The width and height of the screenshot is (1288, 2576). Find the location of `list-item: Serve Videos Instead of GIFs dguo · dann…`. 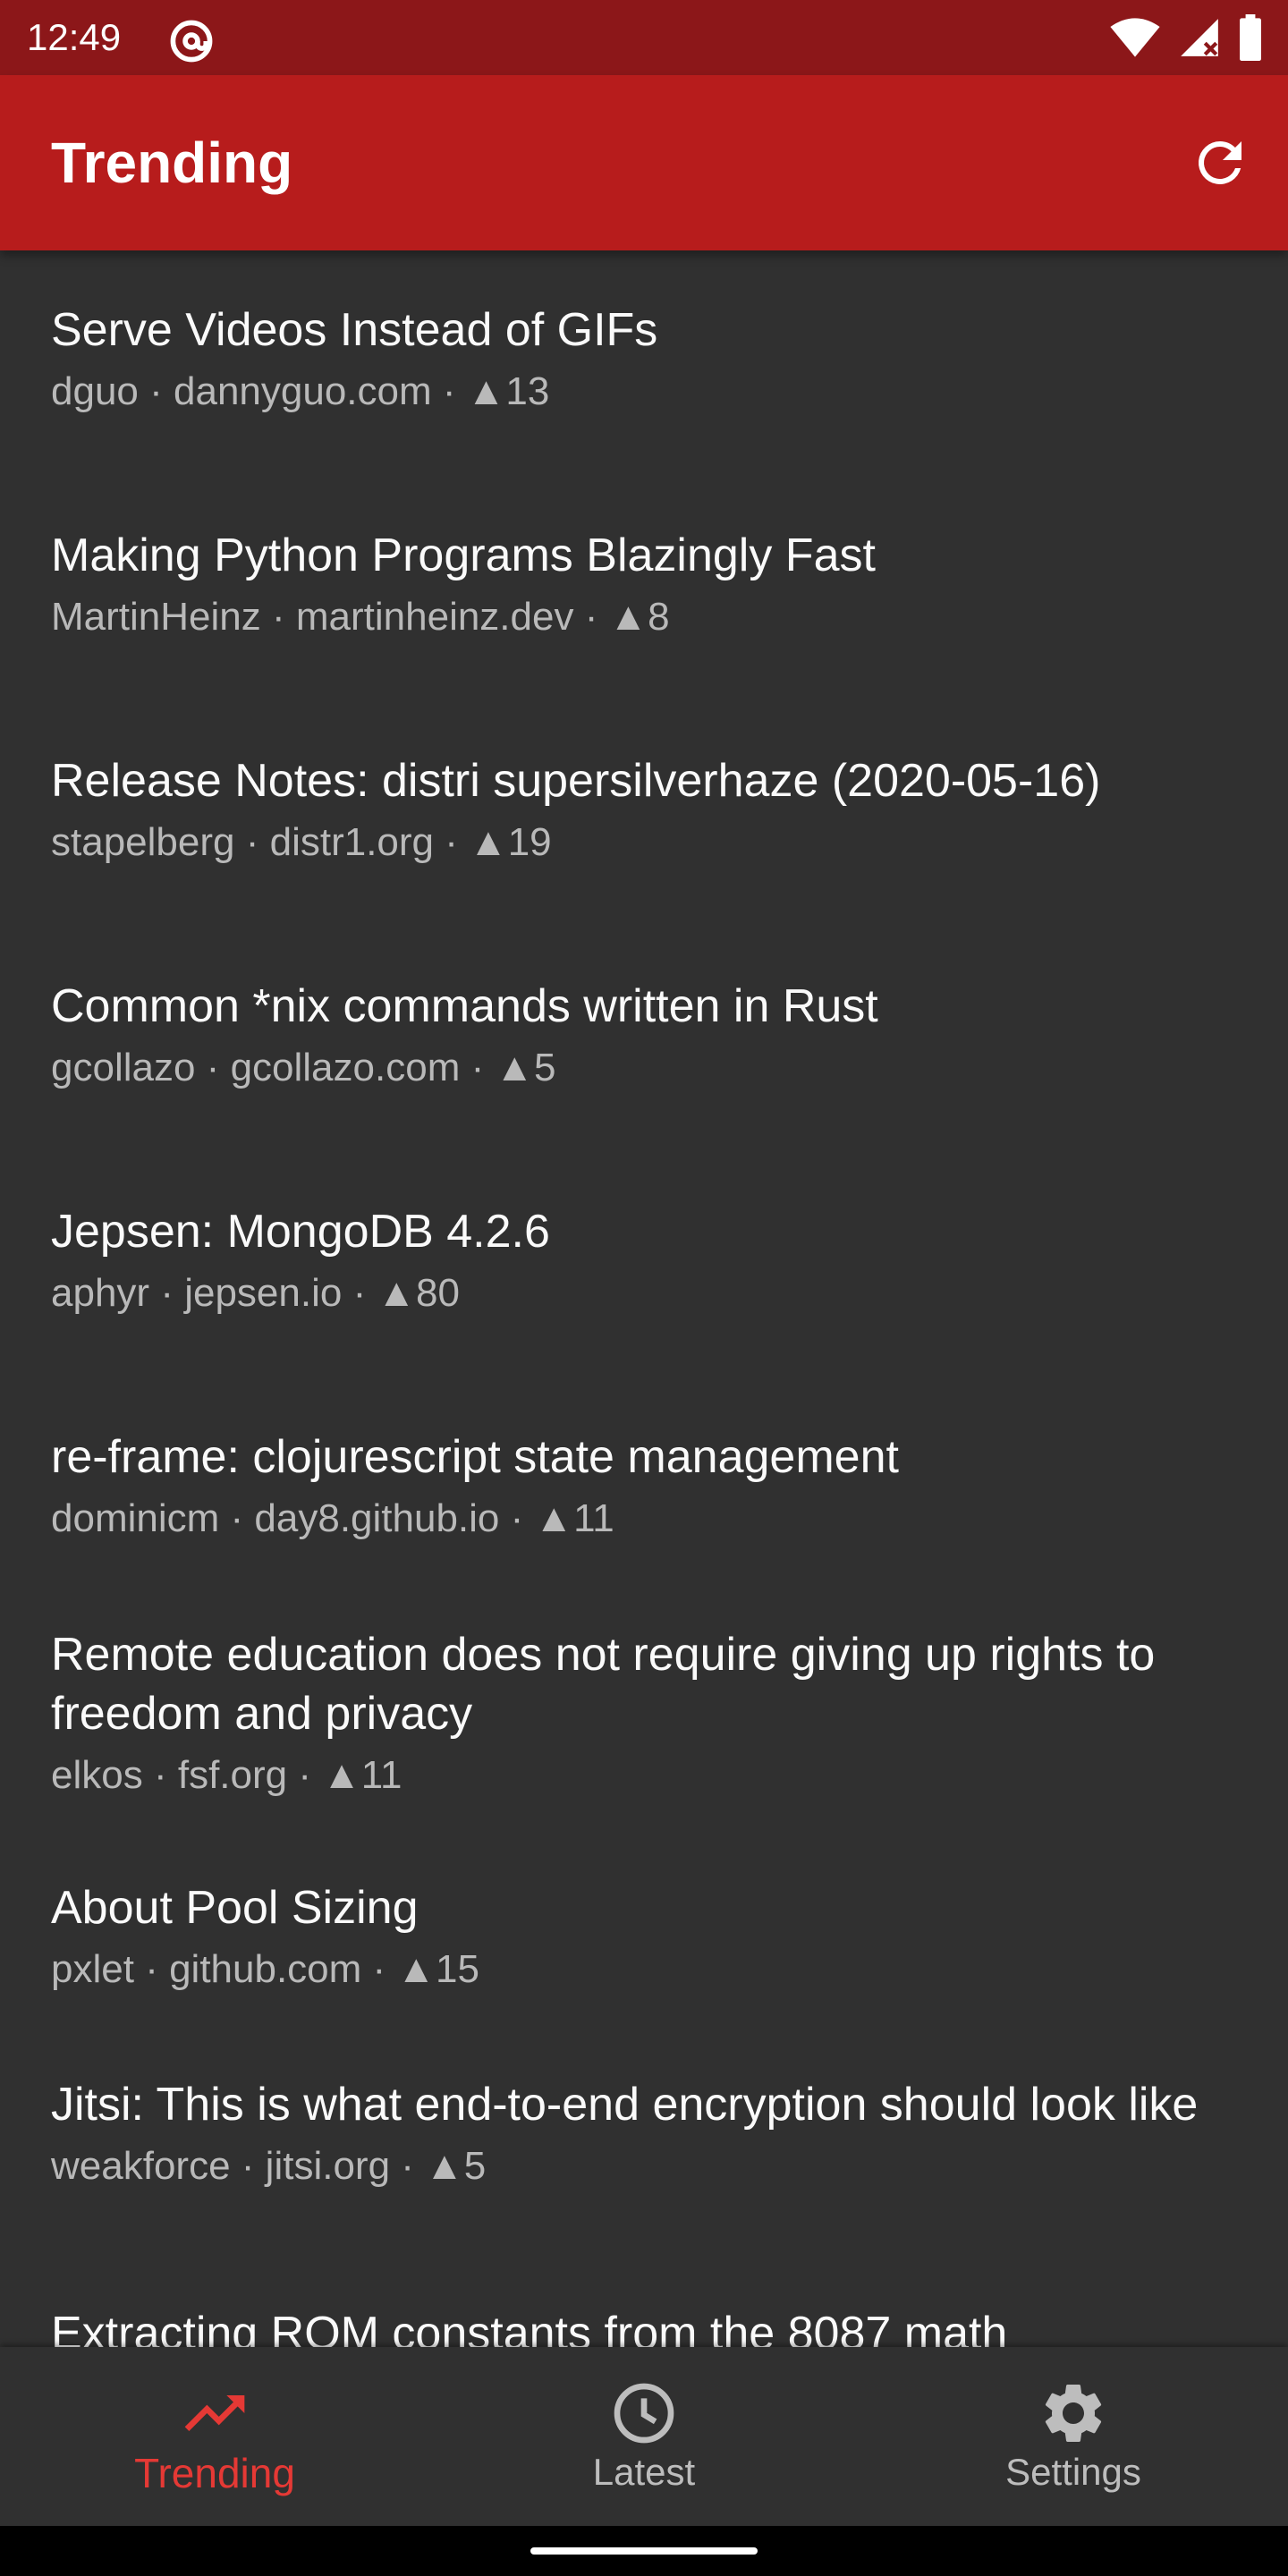

list-item: Serve Videos Instead of GIFs dguo · dann… is located at coordinates (646, 360).